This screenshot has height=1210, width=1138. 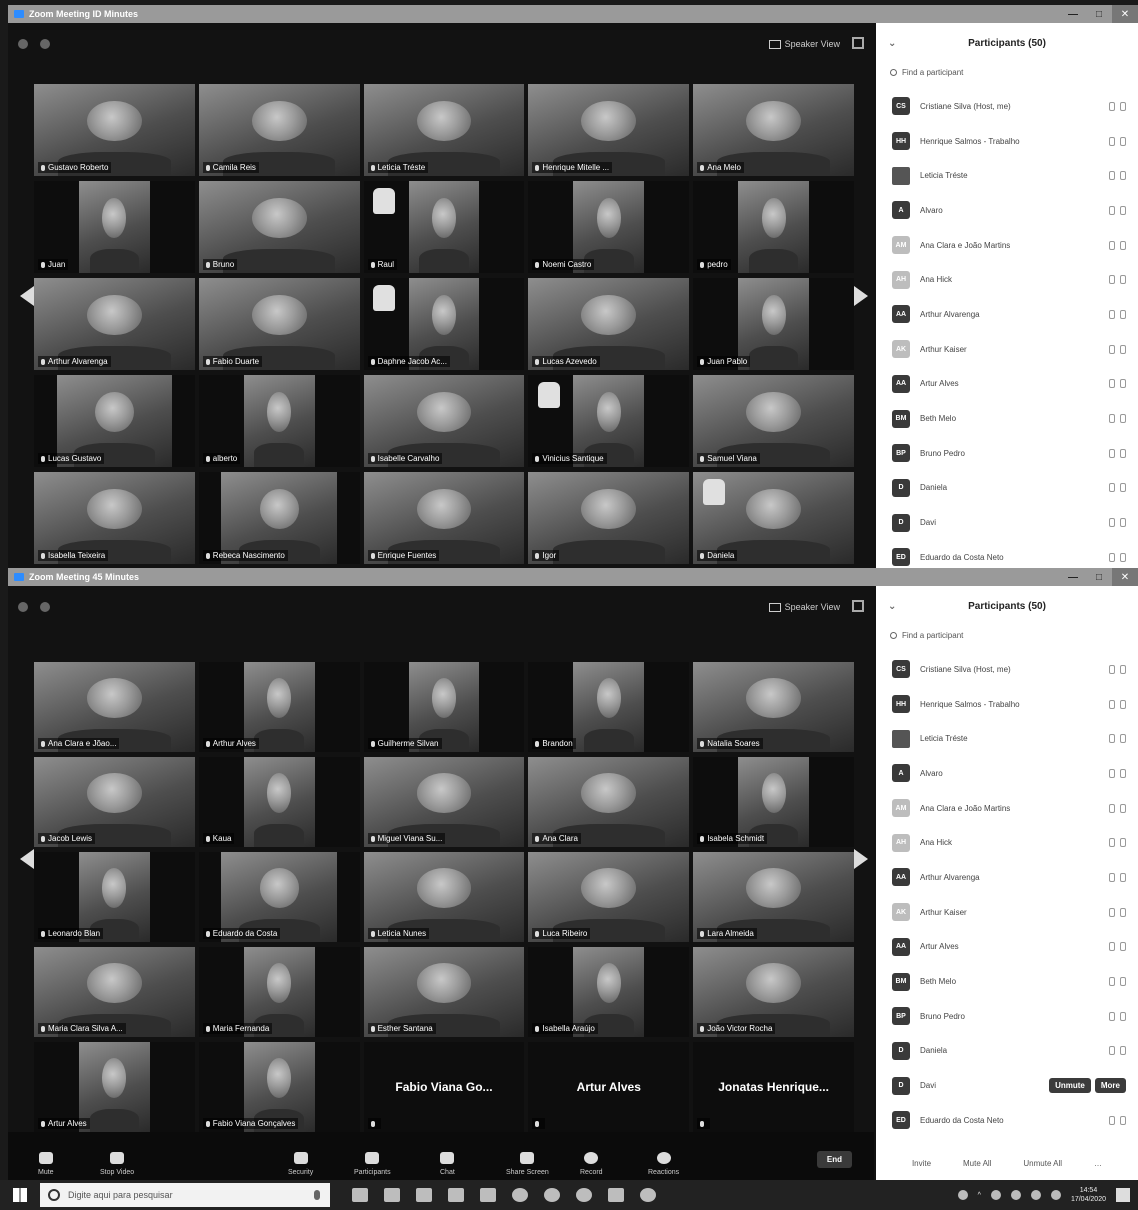 I want to click on video-tile: Artur Alves, so click(x=609, y=1087).